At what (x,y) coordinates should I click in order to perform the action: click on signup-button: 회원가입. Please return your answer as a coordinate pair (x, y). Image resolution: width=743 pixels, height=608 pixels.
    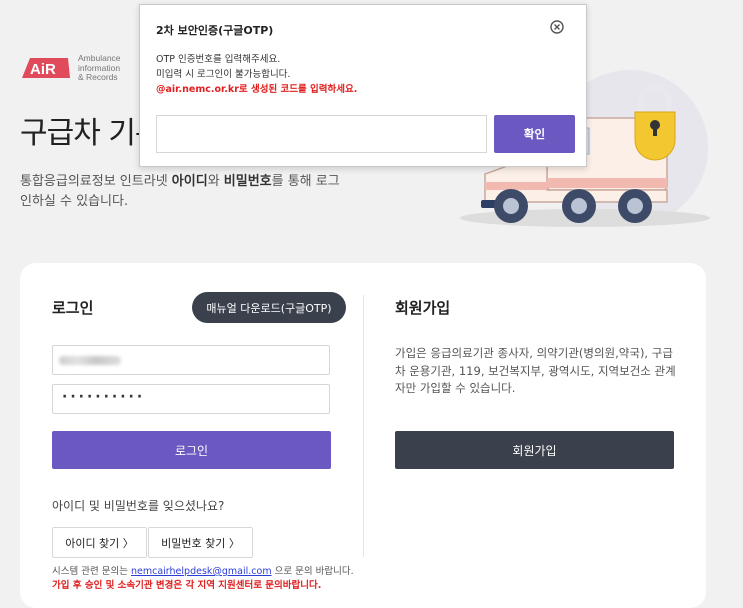
    Looking at the image, I should click on (534, 450).